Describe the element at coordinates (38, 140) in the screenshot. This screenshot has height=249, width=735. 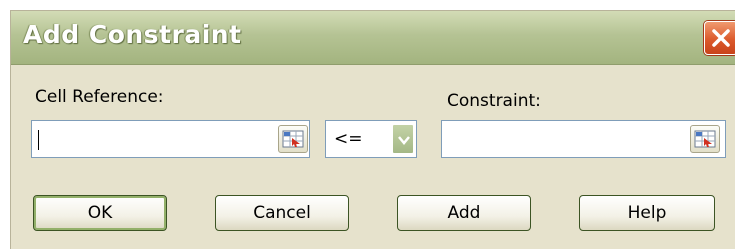
I see `text-cursor` at that location.